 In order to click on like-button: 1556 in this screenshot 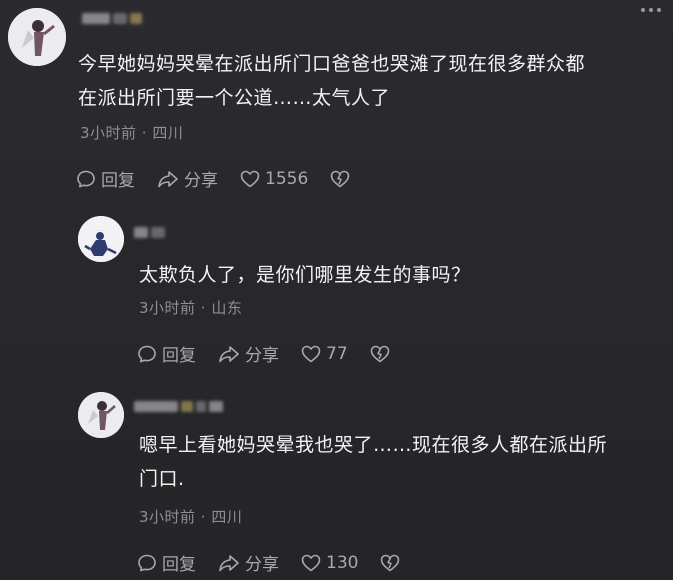, I will do `click(274, 179)`.